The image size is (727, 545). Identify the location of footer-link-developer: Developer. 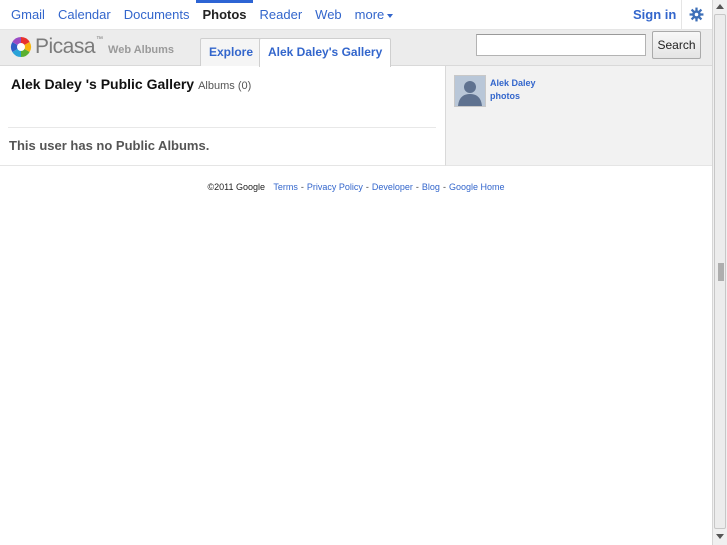
(392, 187).